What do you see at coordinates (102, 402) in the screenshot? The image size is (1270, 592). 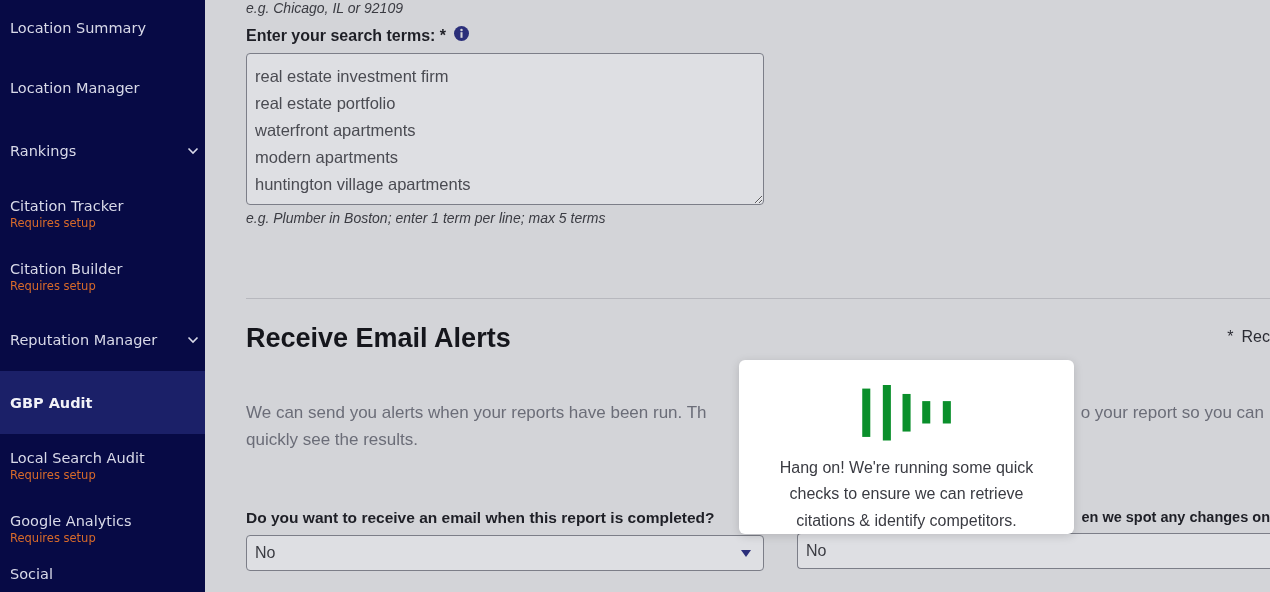 I see `sidebar-item: GBP Audit` at bounding box center [102, 402].